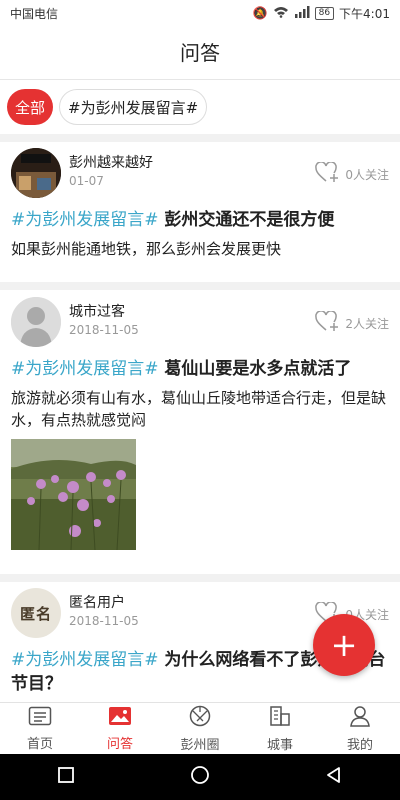 The width and height of the screenshot is (400, 800). I want to click on circle-icon, so click(200, 718).